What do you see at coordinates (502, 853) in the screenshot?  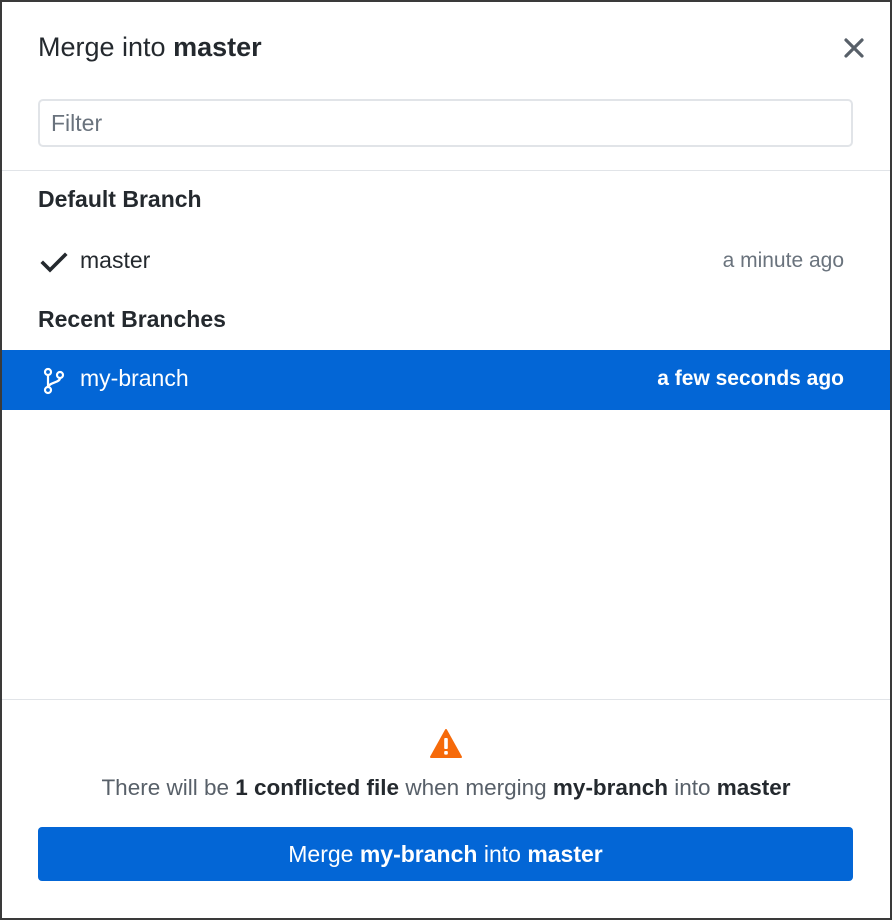 I see `merge-button-middle: into` at bounding box center [502, 853].